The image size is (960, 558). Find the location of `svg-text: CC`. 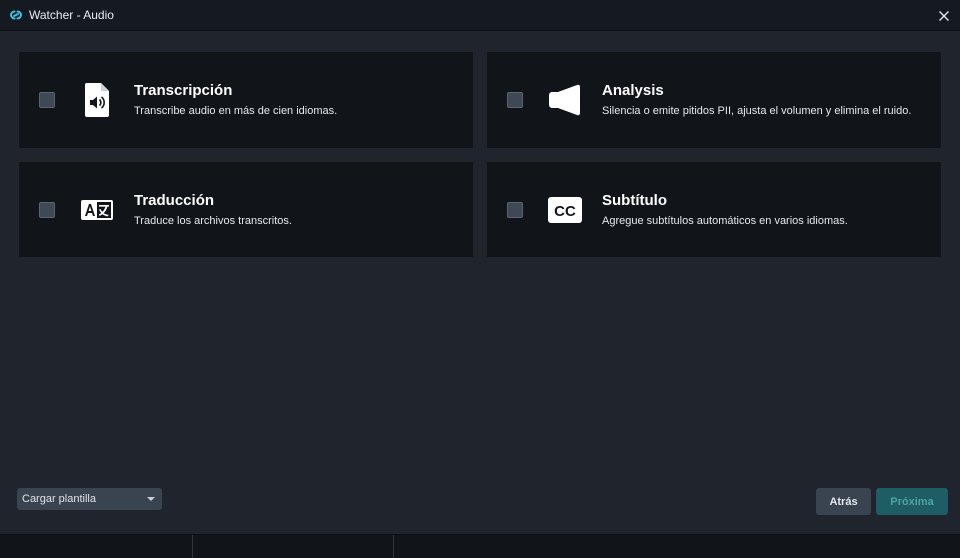

svg-text: CC is located at coordinates (565, 211).